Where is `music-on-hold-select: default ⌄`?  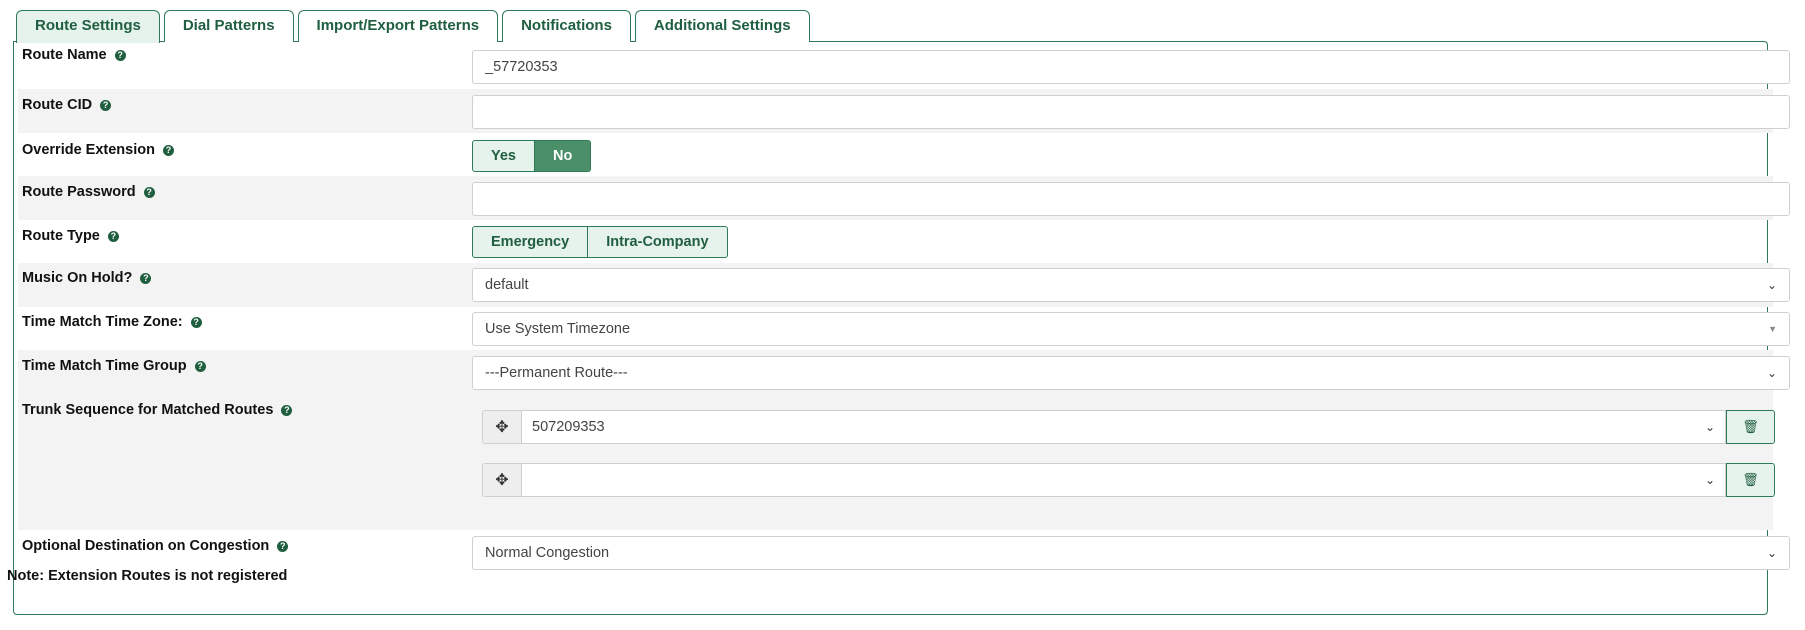
music-on-hold-select: default ⌄ is located at coordinates (1131, 285).